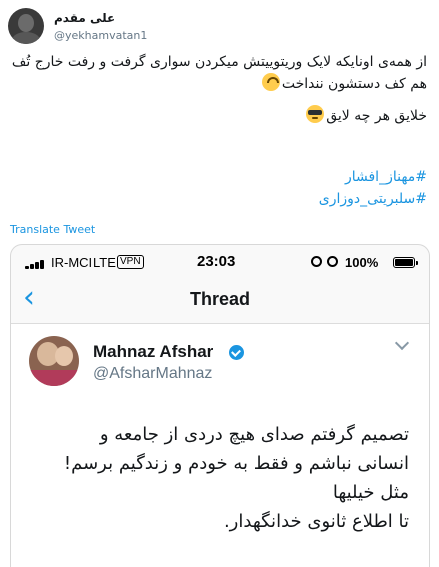 Image resolution: width=439 pixels, height=567 pixels. I want to click on tweet-text-line-3: خلایق هر چه لایق, so click(219, 116).